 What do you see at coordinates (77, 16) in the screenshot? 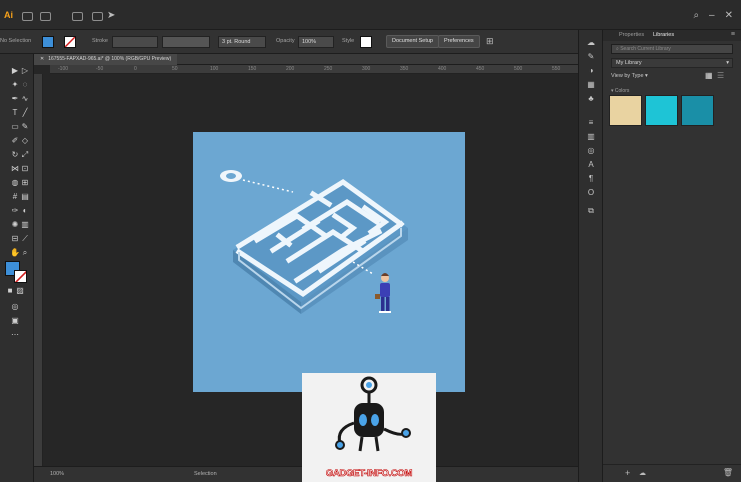
I see `arrange-documents-icon` at bounding box center [77, 16].